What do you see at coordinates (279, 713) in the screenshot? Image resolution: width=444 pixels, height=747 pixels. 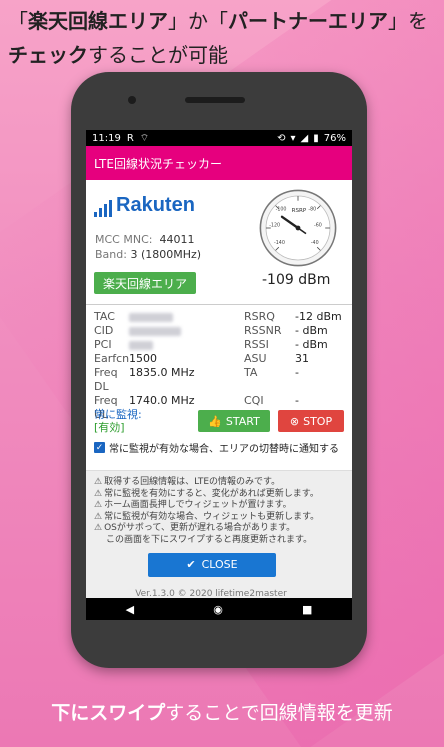 I see `footer-rest: することで回線情報を更新` at bounding box center [279, 713].